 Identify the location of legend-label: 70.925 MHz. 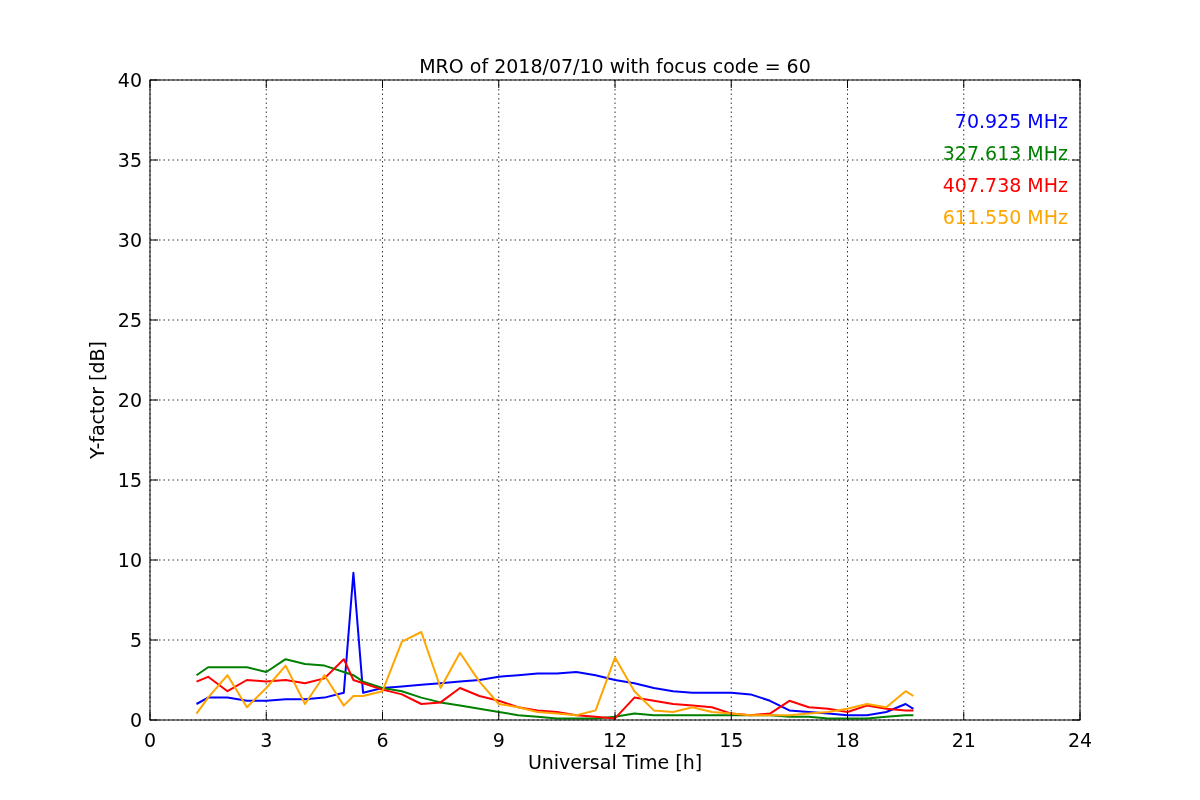
(1011, 121).